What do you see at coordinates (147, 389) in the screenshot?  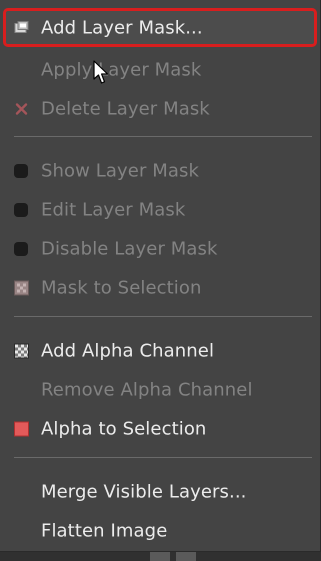 I see `menu-item-label: Remove Alpha Channel` at bounding box center [147, 389].